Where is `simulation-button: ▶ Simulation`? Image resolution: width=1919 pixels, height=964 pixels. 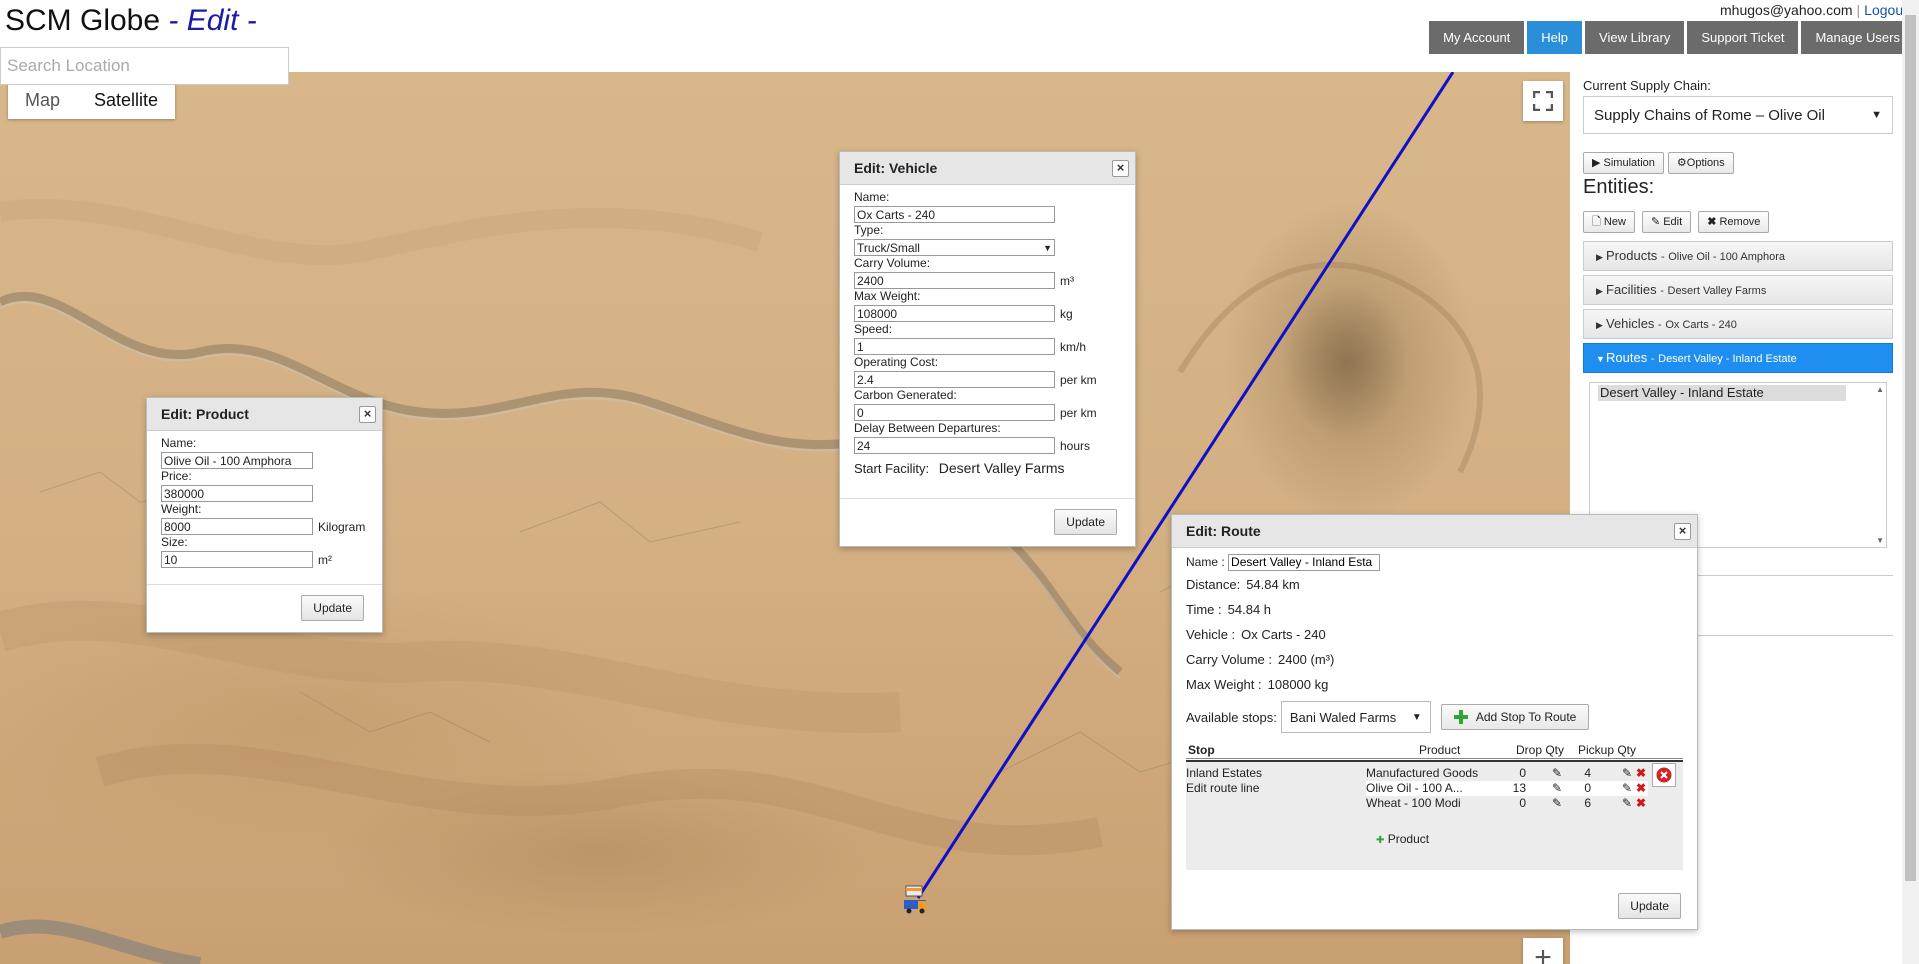 simulation-button: ▶ Simulation is located at coordinates (1623, 163).